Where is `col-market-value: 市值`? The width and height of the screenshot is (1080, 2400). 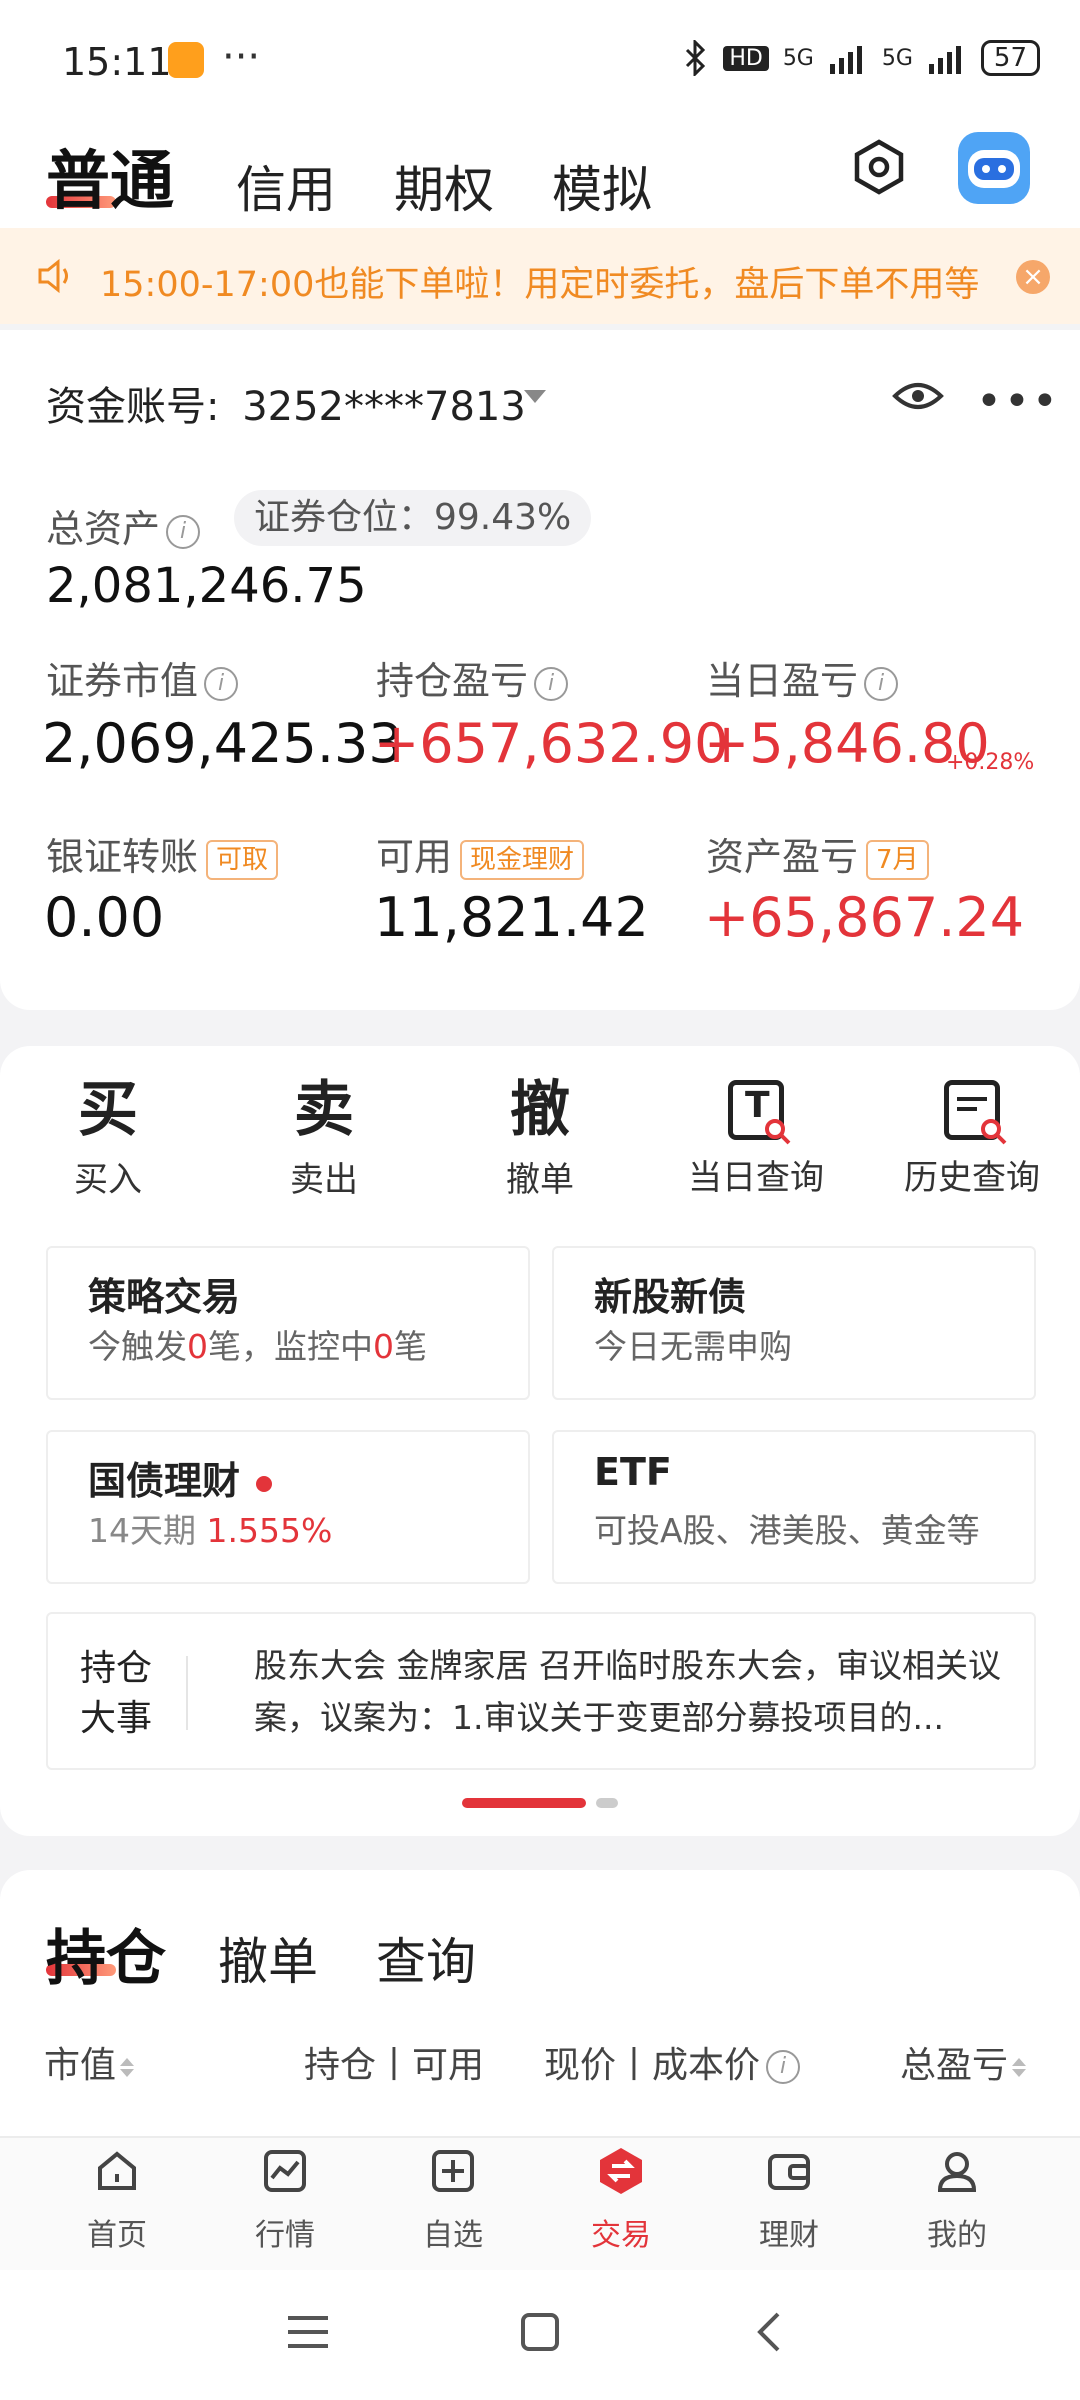
col-market-value: 市值 is located at coordinates (89, 2062).